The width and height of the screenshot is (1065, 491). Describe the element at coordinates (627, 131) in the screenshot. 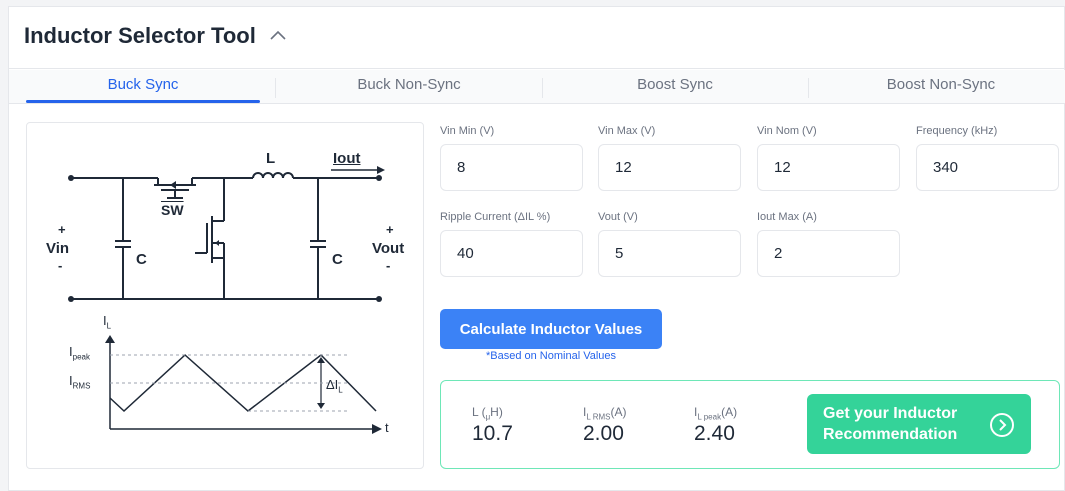

I see `vin-max-label: Vin Max (V)` at that location.